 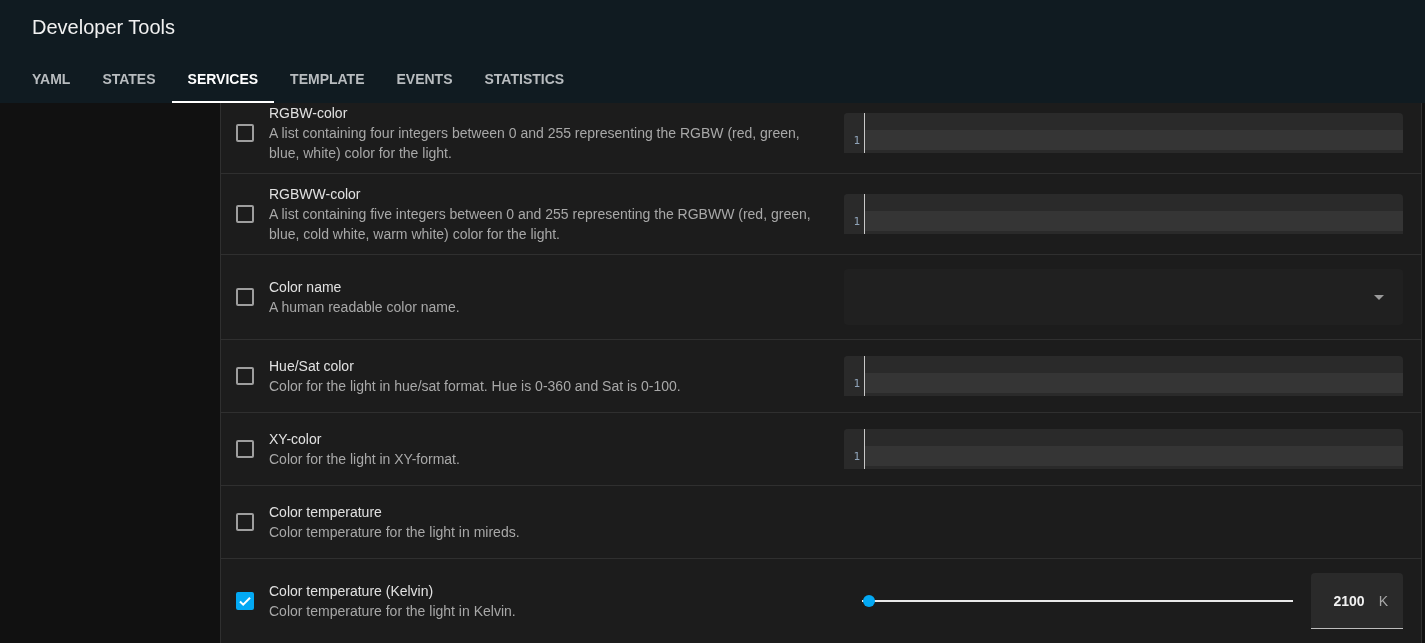 I want to click on field-name: RGBWW-color, so click(x=315, y=194).